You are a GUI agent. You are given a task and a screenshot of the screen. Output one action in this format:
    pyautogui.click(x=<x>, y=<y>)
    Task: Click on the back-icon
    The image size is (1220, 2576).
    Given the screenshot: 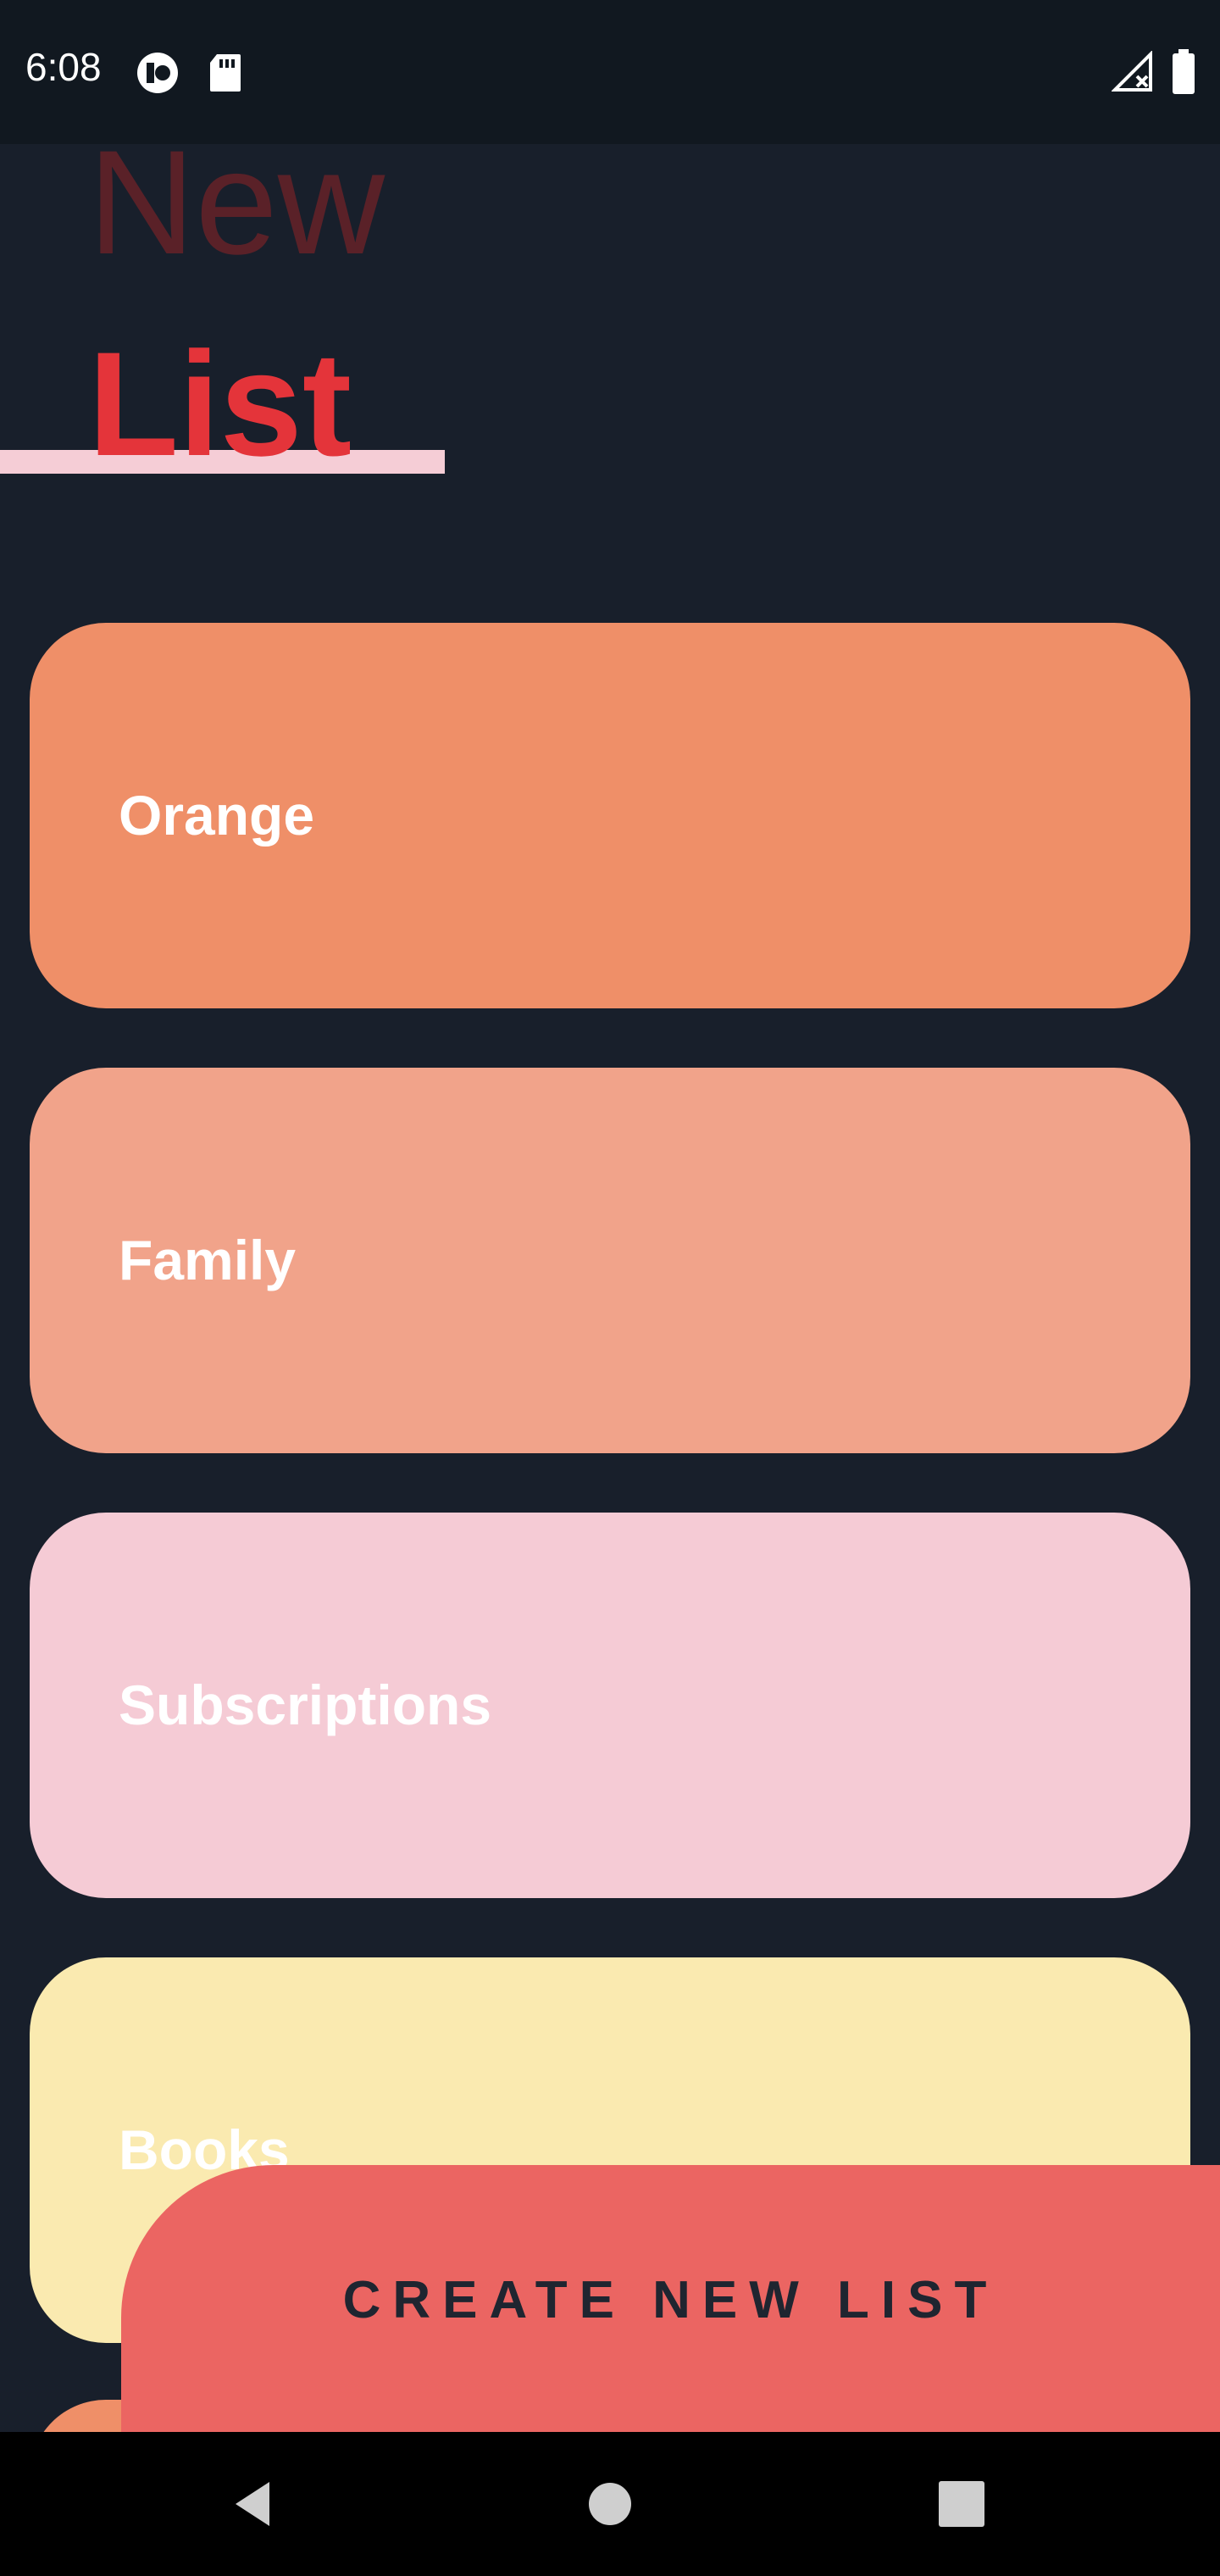 What is the action you would take?
    pyautogui.click(x=254, y=2504)
    